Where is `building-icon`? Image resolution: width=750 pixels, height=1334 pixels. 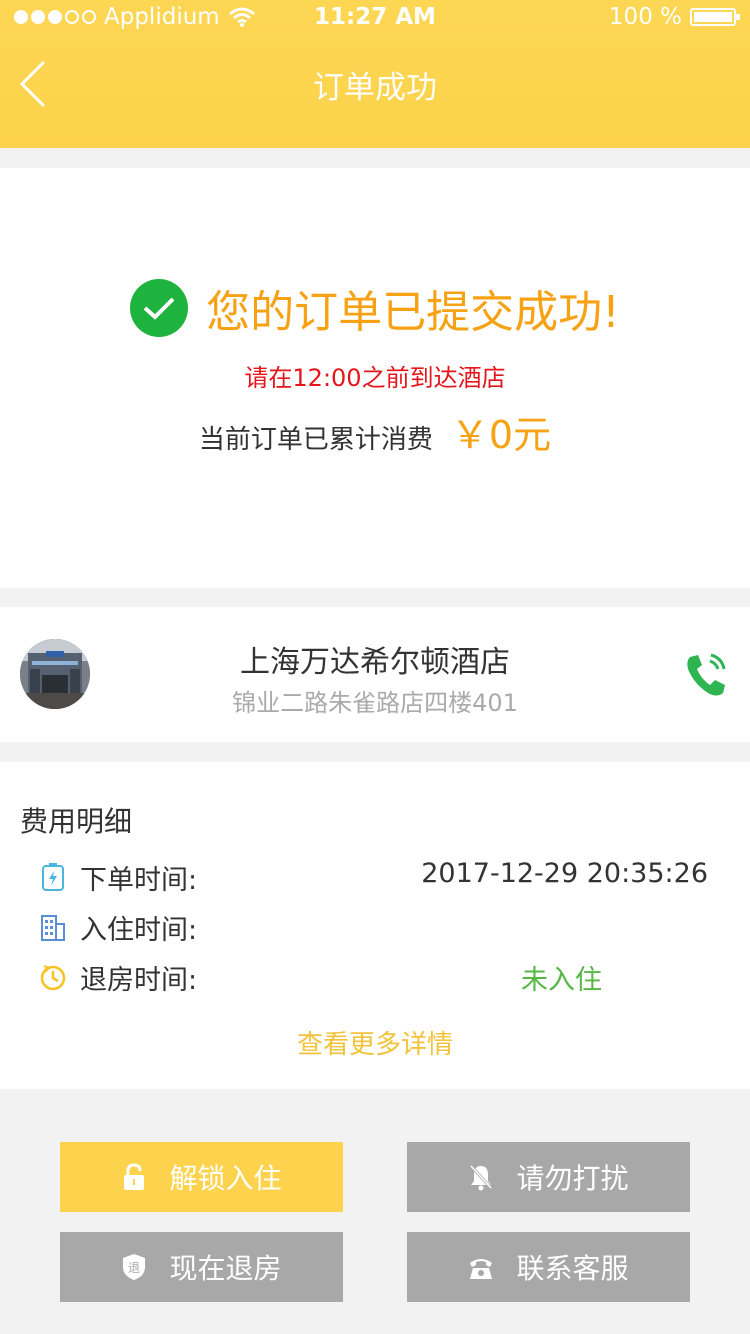
building-icon is located at coordinates (53, 928).